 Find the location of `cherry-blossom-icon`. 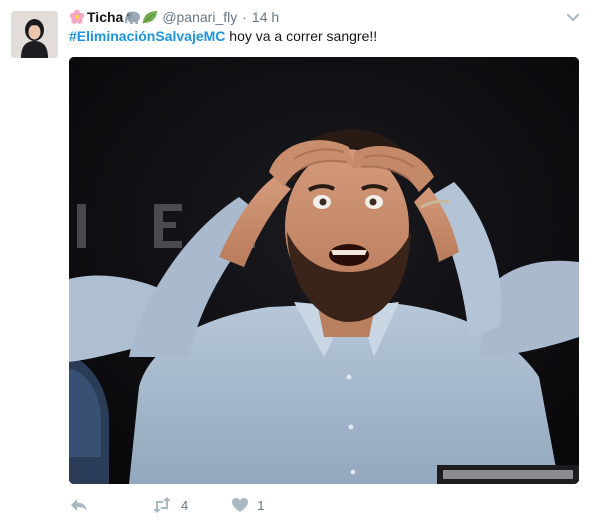

cherry-blossom-icon is located at coordinates (78, 17).